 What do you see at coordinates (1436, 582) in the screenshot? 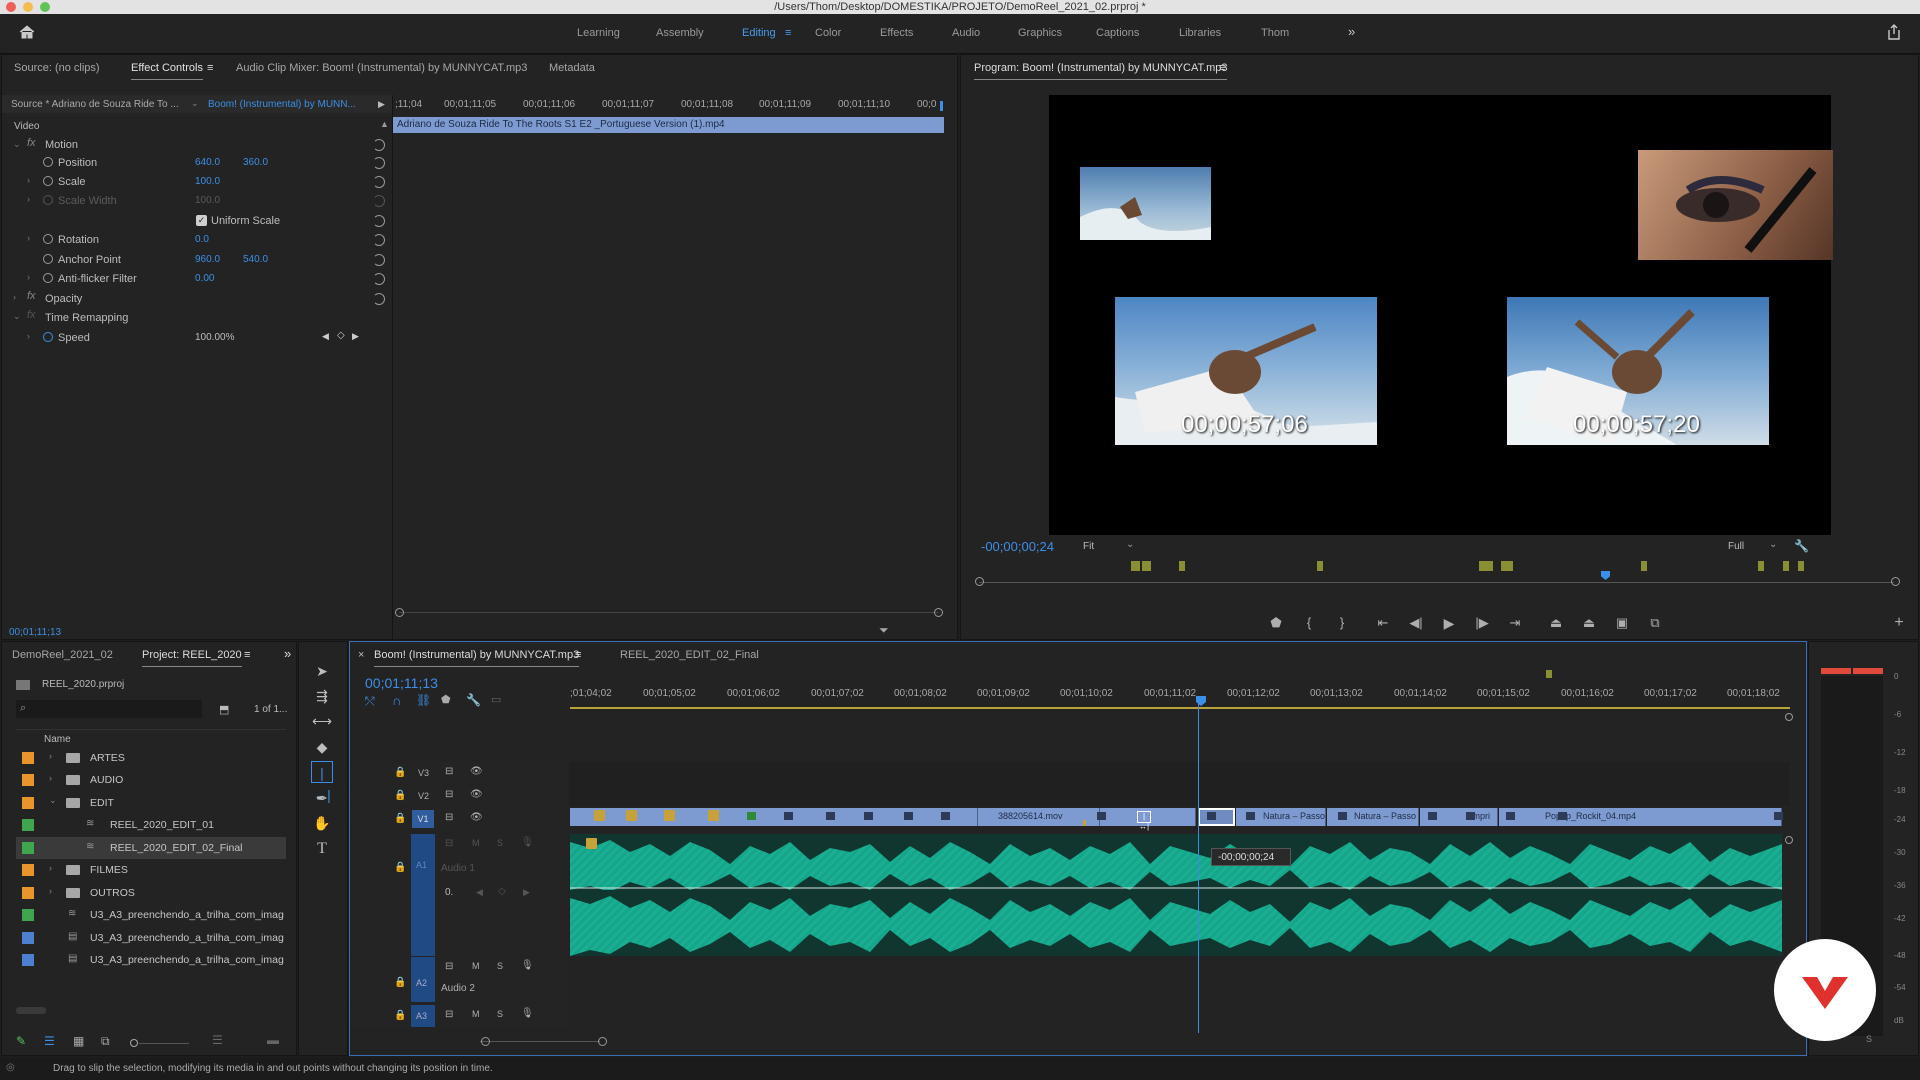
I see `program-scrubber-track` at bounding box center [1436, 582].